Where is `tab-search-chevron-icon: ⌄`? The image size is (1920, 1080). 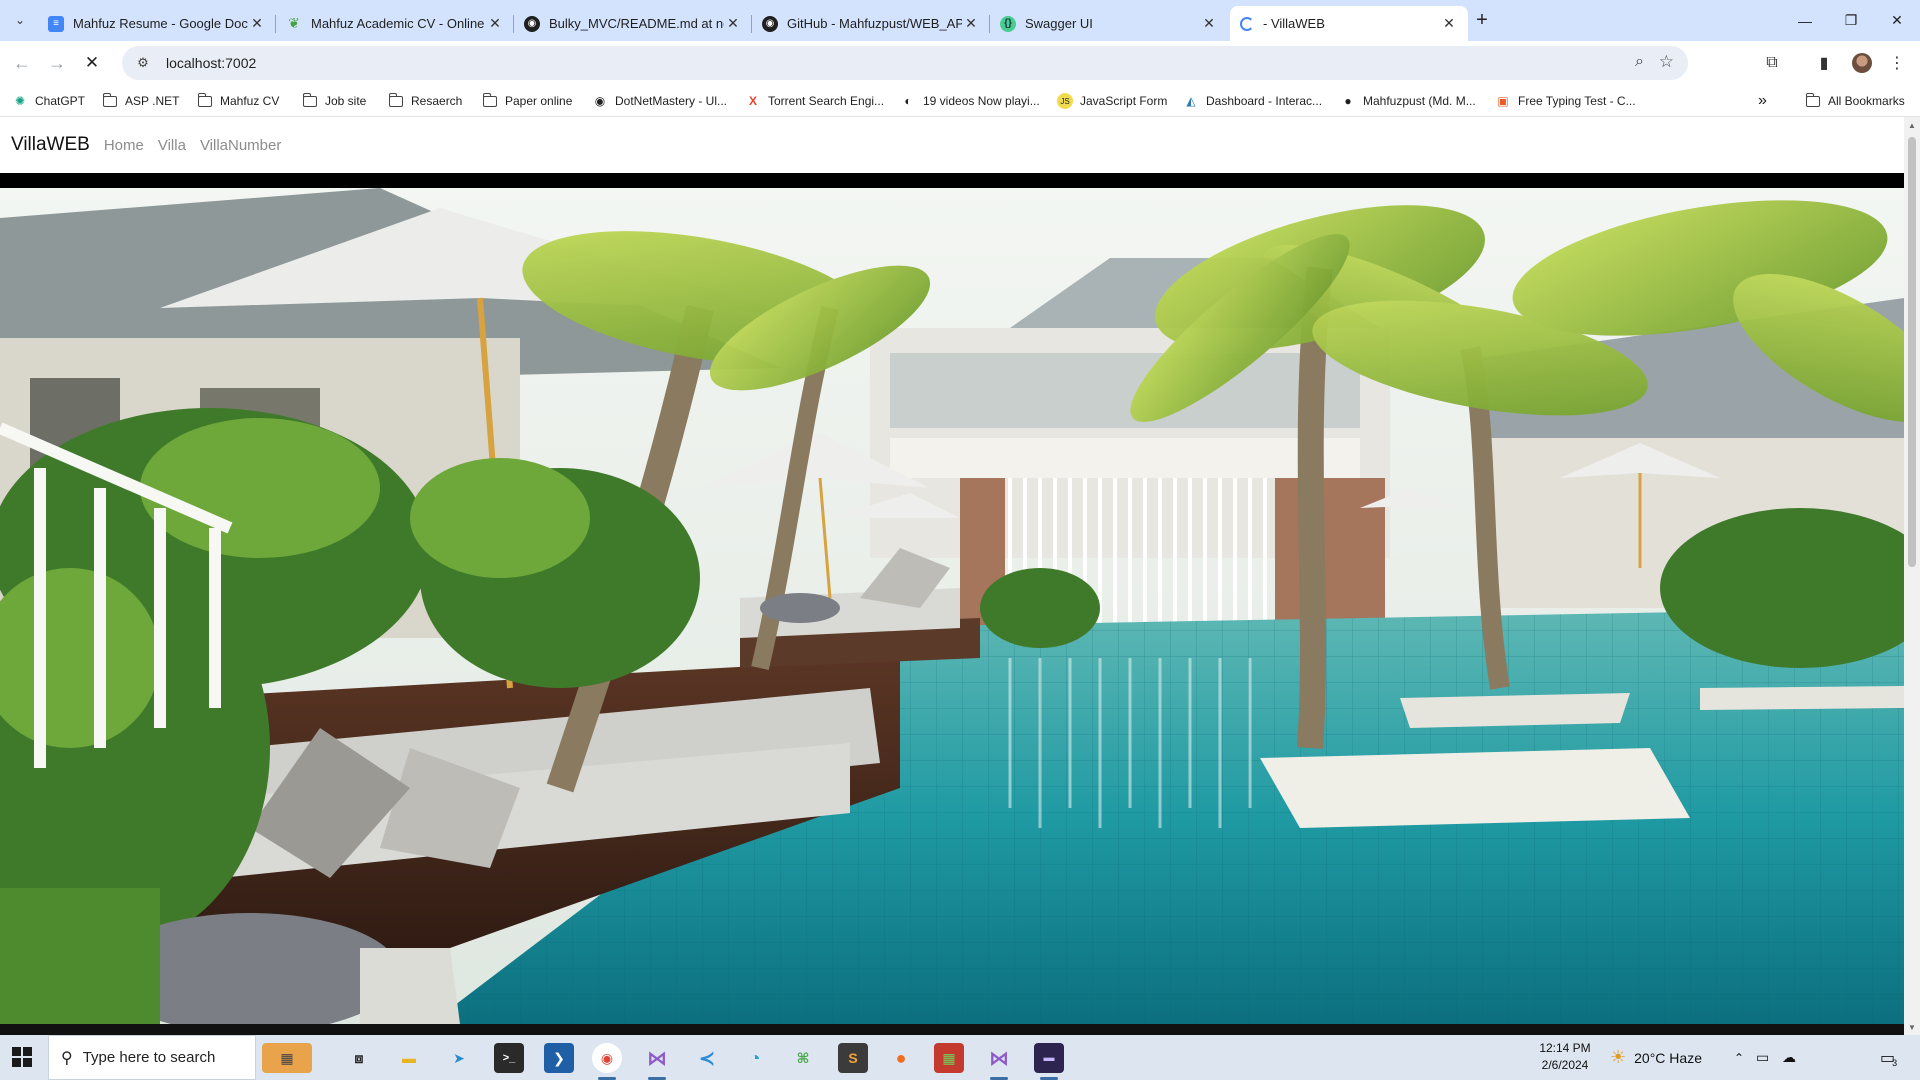 tab-search-chevron-icon: ⌄ is located at coordinates (20, 20).